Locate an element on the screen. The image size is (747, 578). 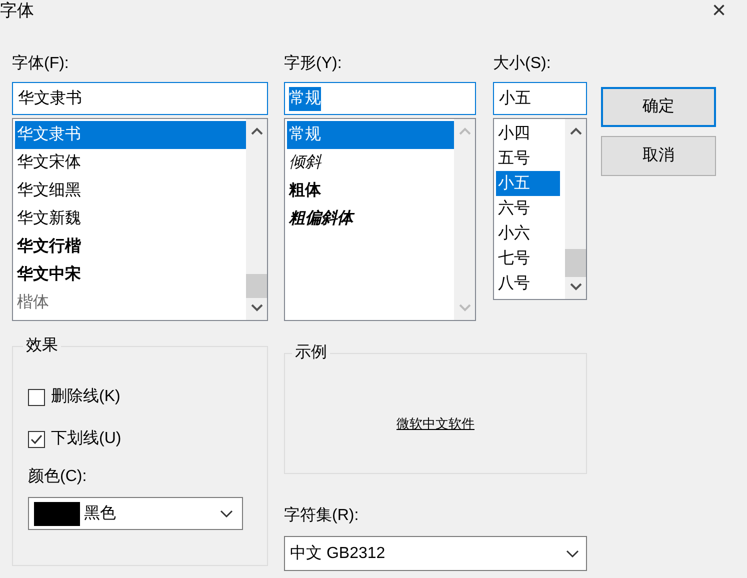
checkbox-label: 删除线(K) is located at coordinates (85, 396).